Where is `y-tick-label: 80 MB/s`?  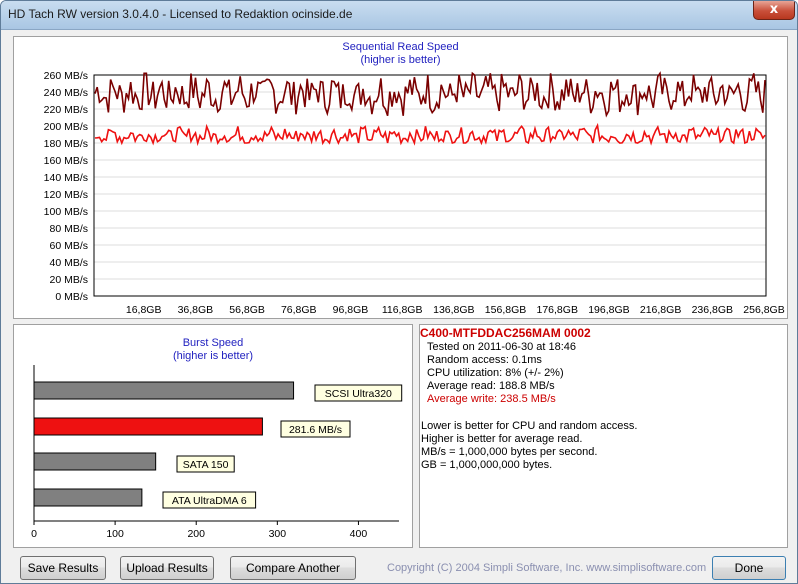
y-tick-label: 80 MB/s is located at coordinates (68, 229).